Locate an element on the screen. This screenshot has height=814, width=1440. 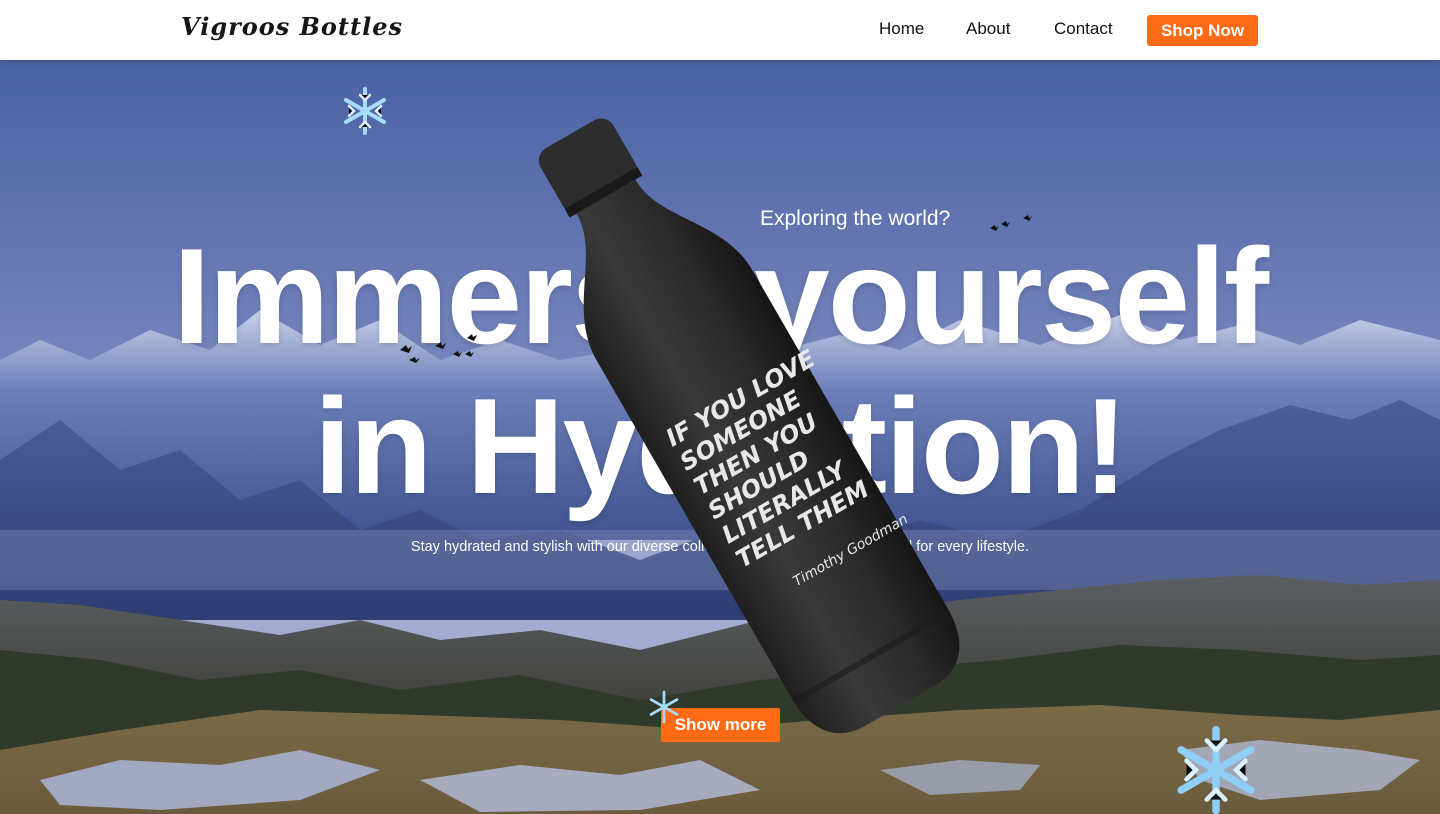
nav-contact: Contact is located at coordinates (1083, 29).